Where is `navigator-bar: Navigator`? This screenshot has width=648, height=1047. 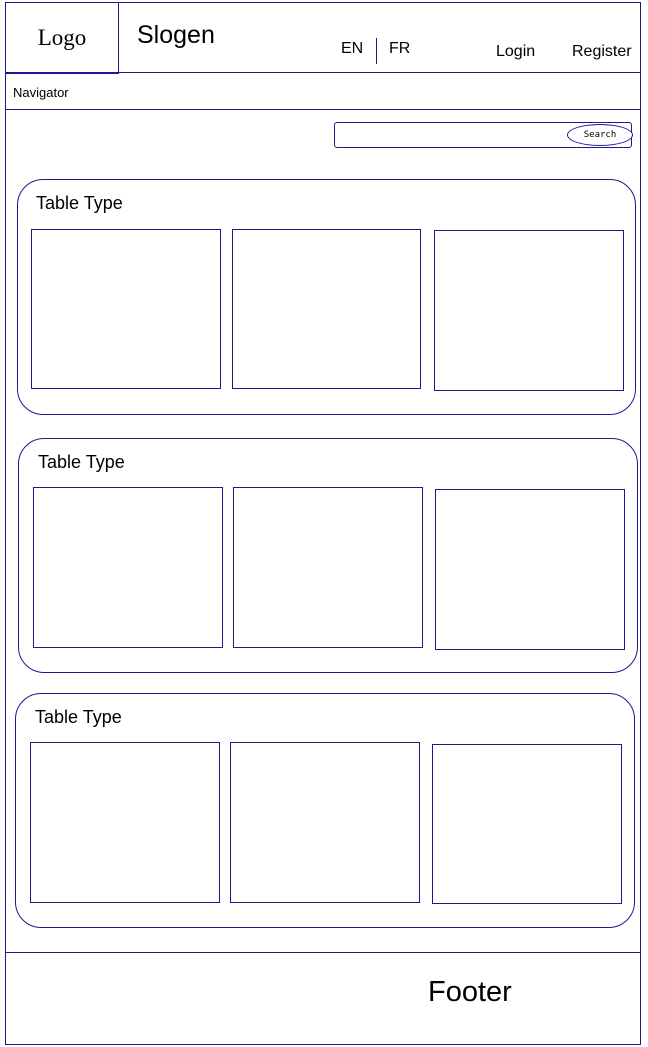 navigator-bar: Navigator is located at coordinates (41, 92).